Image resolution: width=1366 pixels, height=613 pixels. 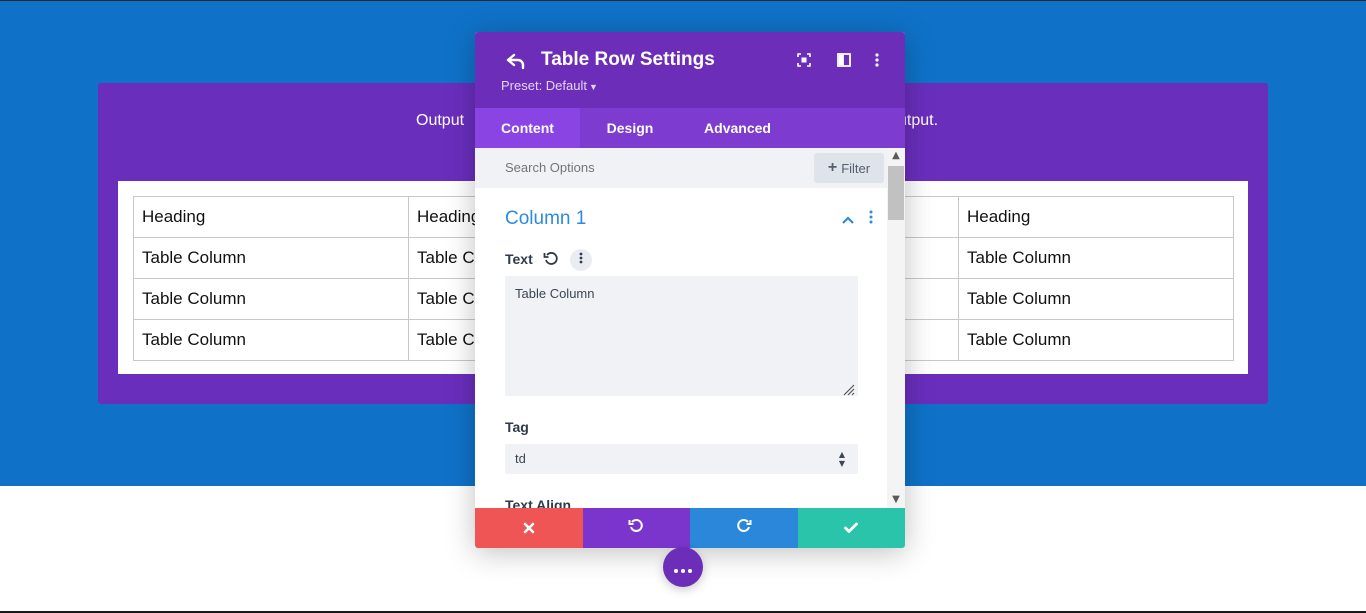 What do you see at coordinates (519, 259) in the screenshot?
I see `text-field-label: Text` at bounding box center [519, 259].